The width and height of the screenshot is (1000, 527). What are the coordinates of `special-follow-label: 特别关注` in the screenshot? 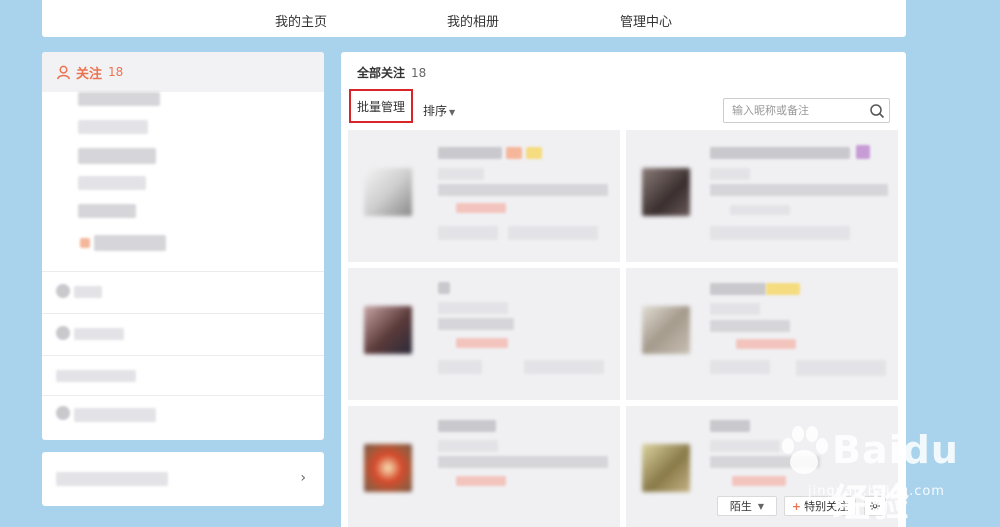 It's located at (826, 506).